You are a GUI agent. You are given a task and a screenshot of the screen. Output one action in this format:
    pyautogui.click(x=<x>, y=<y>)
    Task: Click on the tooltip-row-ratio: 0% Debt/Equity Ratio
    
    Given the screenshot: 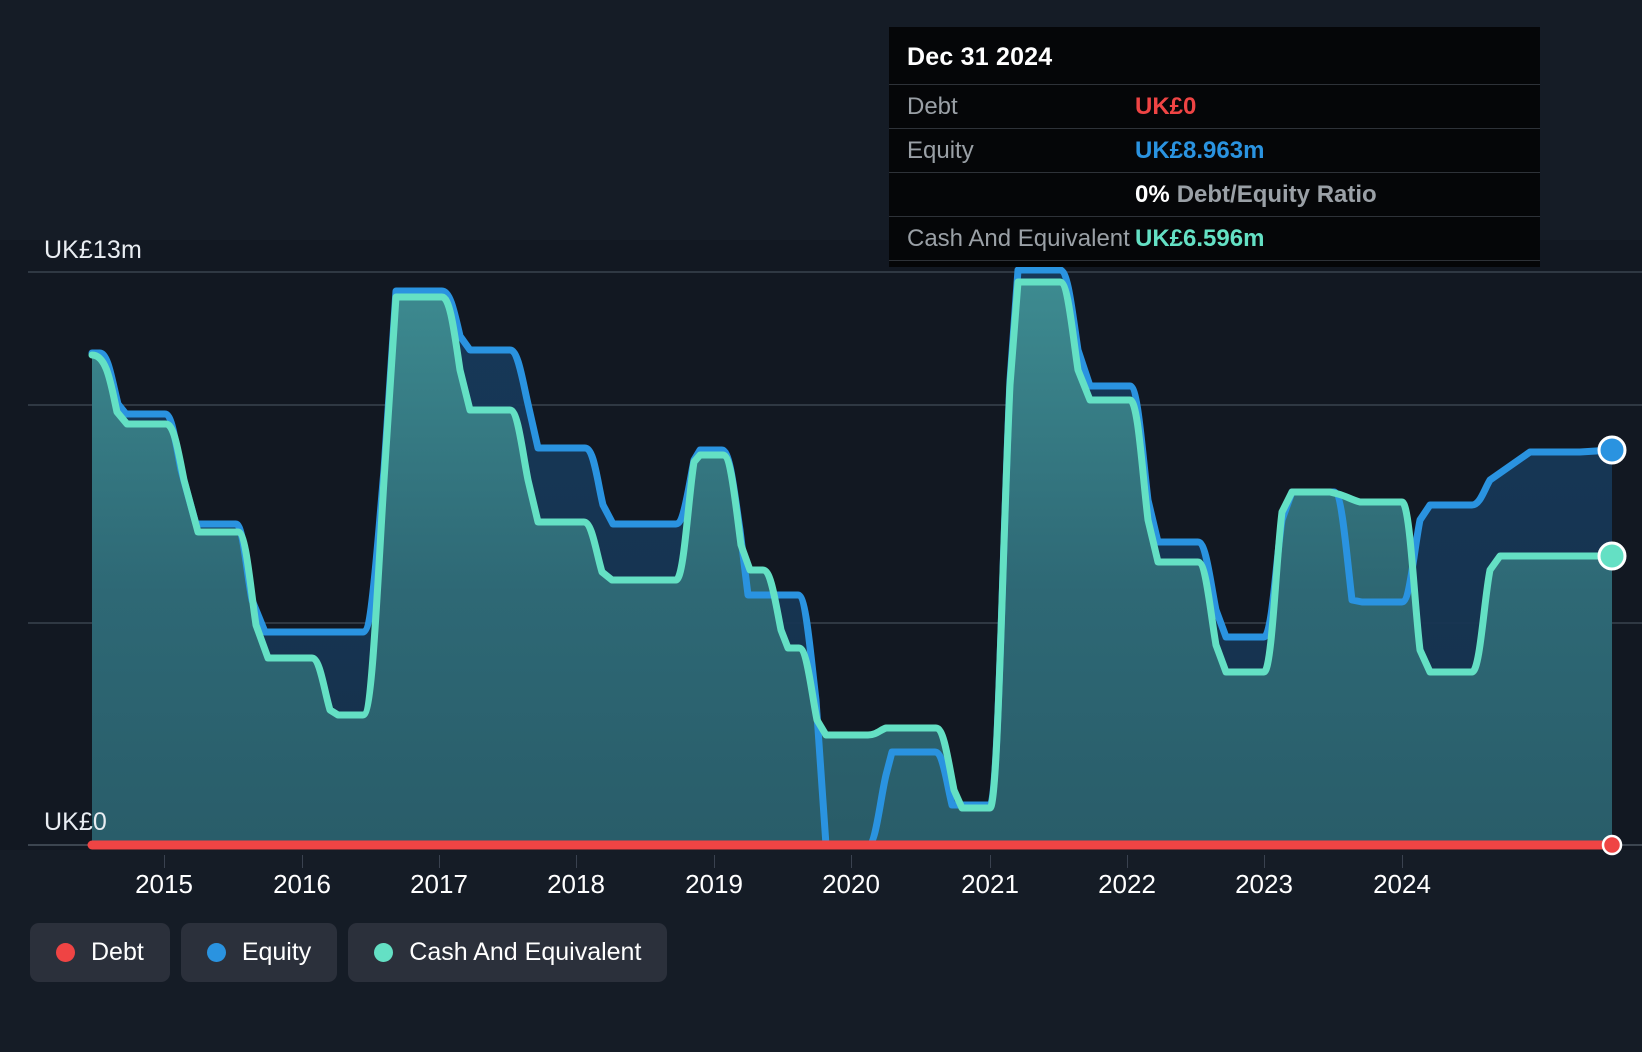 What is the action you would take?
    pyautogui.click(x=1214, y=194)
    